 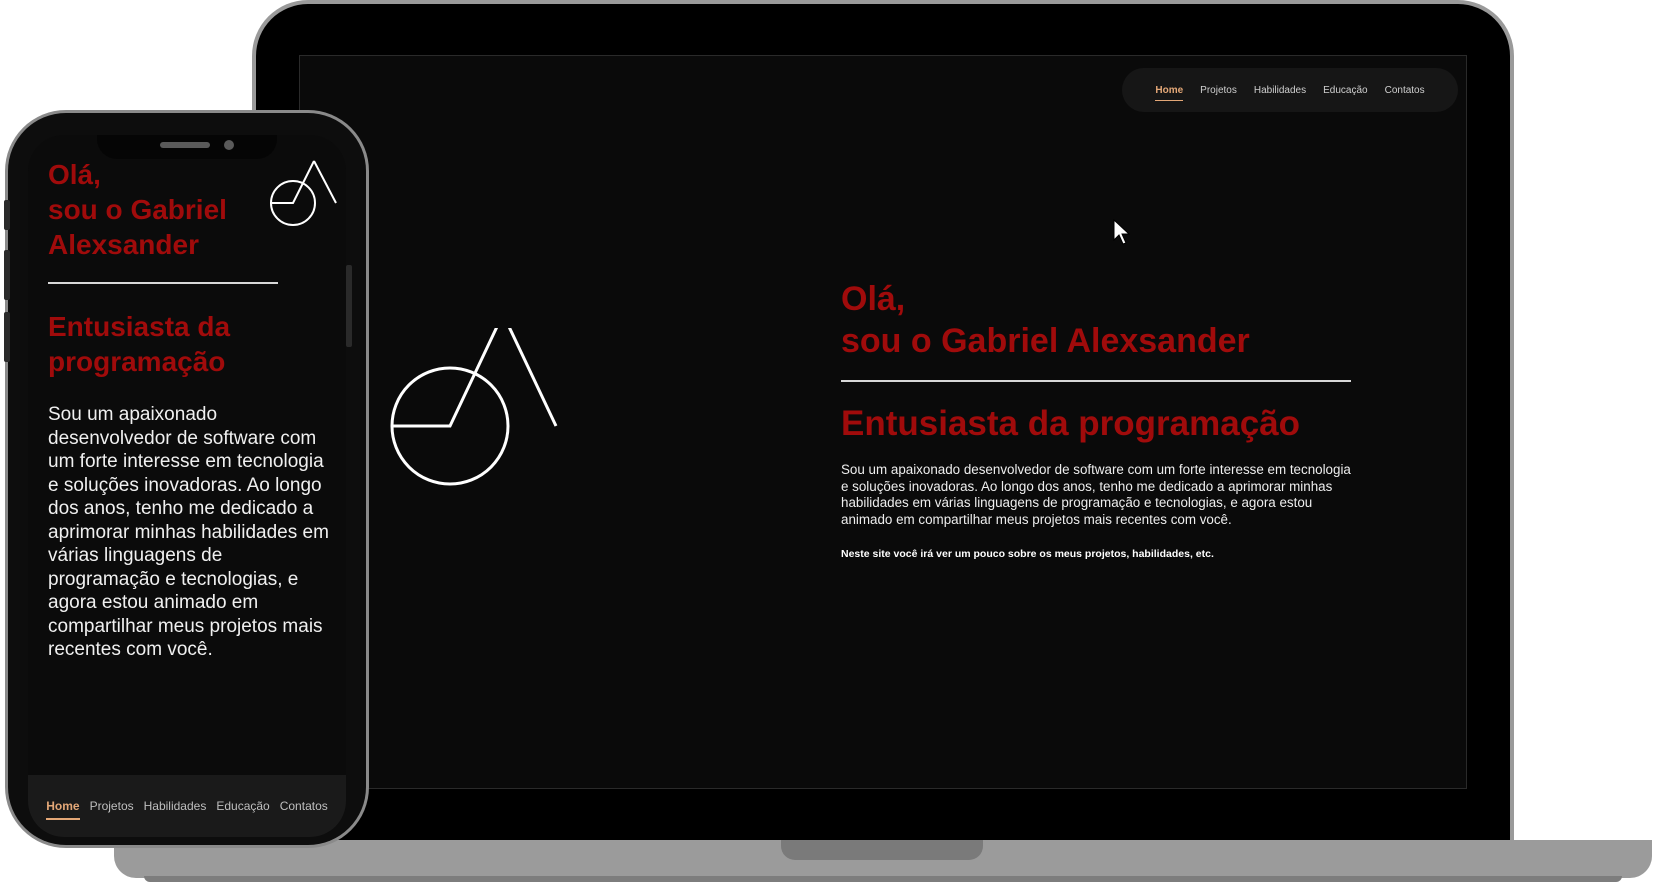 What do you see at coordinates (1345, 90) in the screenshot?
I see `nav-educacao-link: Educação` at bounding box center [1345, 90].